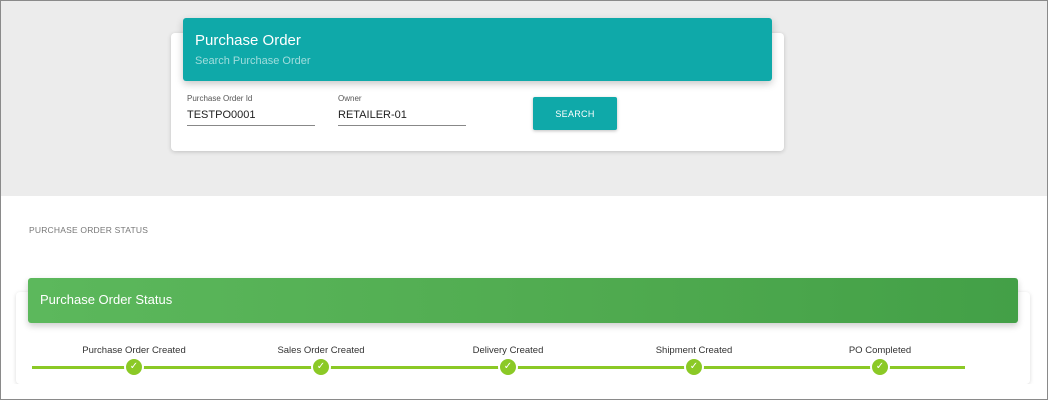 The width and height of the screenshot is (1048, 400). Describe the element at coordinates (477, 49) in the screenshot. I see `search-card-header: Purchase Order Search Purchase Order` at that location.